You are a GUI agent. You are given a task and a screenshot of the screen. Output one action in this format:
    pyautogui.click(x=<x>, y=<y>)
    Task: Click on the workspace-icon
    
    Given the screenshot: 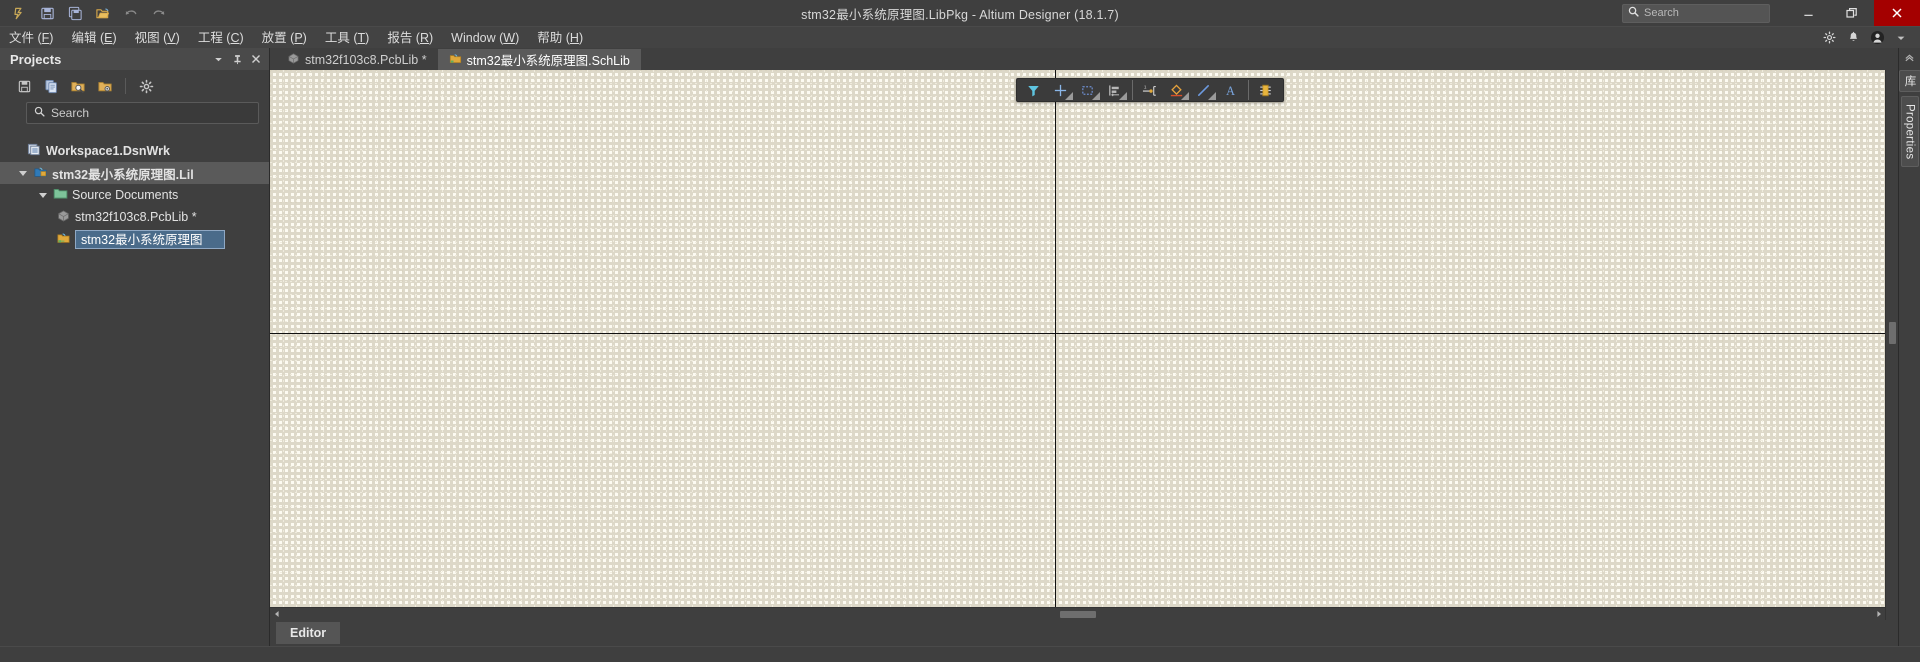 What is the action you would take?
    pyautogui.click(x=34, y=151)
    